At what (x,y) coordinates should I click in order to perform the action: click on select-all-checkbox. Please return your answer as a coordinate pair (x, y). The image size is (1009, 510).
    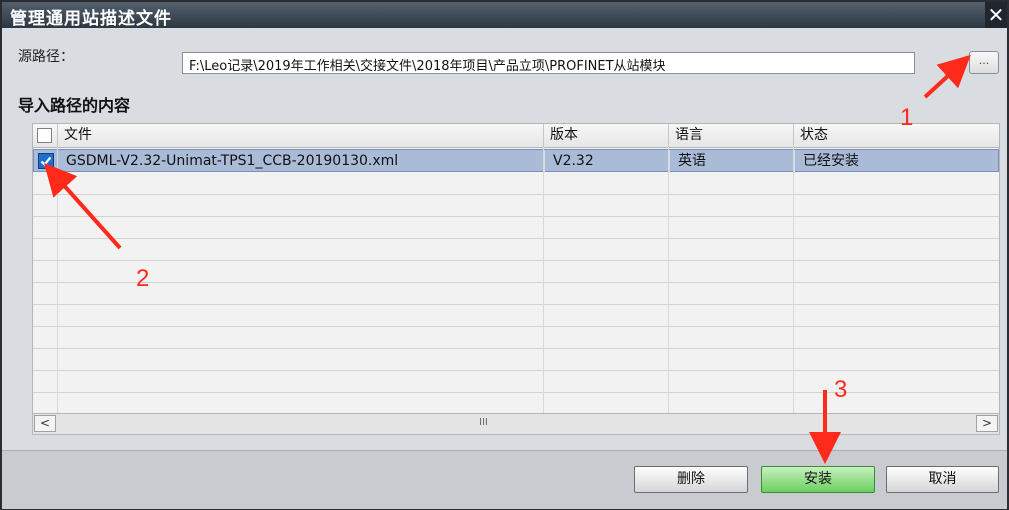
    Looking at the image, I should click on (44, 135).